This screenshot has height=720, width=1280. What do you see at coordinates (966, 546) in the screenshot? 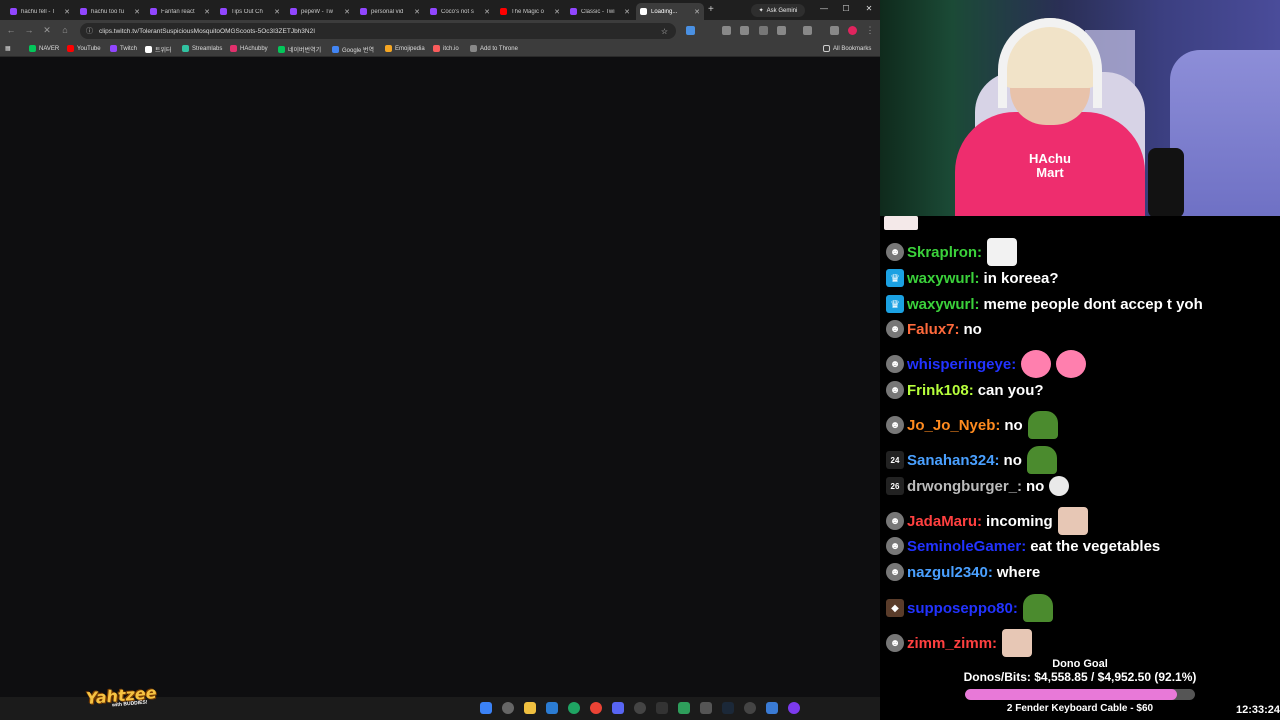
I see `chat-username: SeminoleGamer:` at bounding box center [966, 546].